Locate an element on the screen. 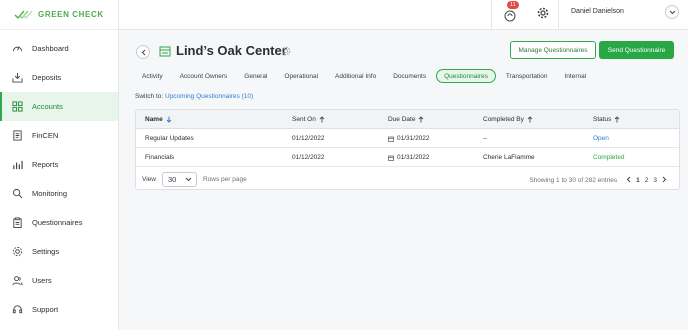 Image resolution: width=688 pixels, height=330 pixels. column-label: Status is located at coordinates (602, 119).